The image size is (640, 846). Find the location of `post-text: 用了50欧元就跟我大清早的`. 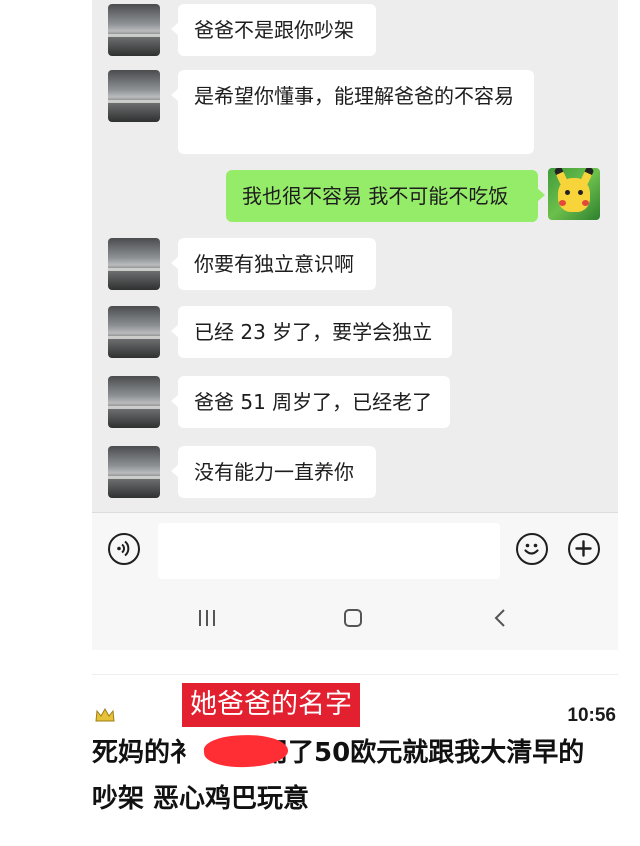

post-text: 用了50欧元就跟我大清早的 is located at coordinates (423, 753).